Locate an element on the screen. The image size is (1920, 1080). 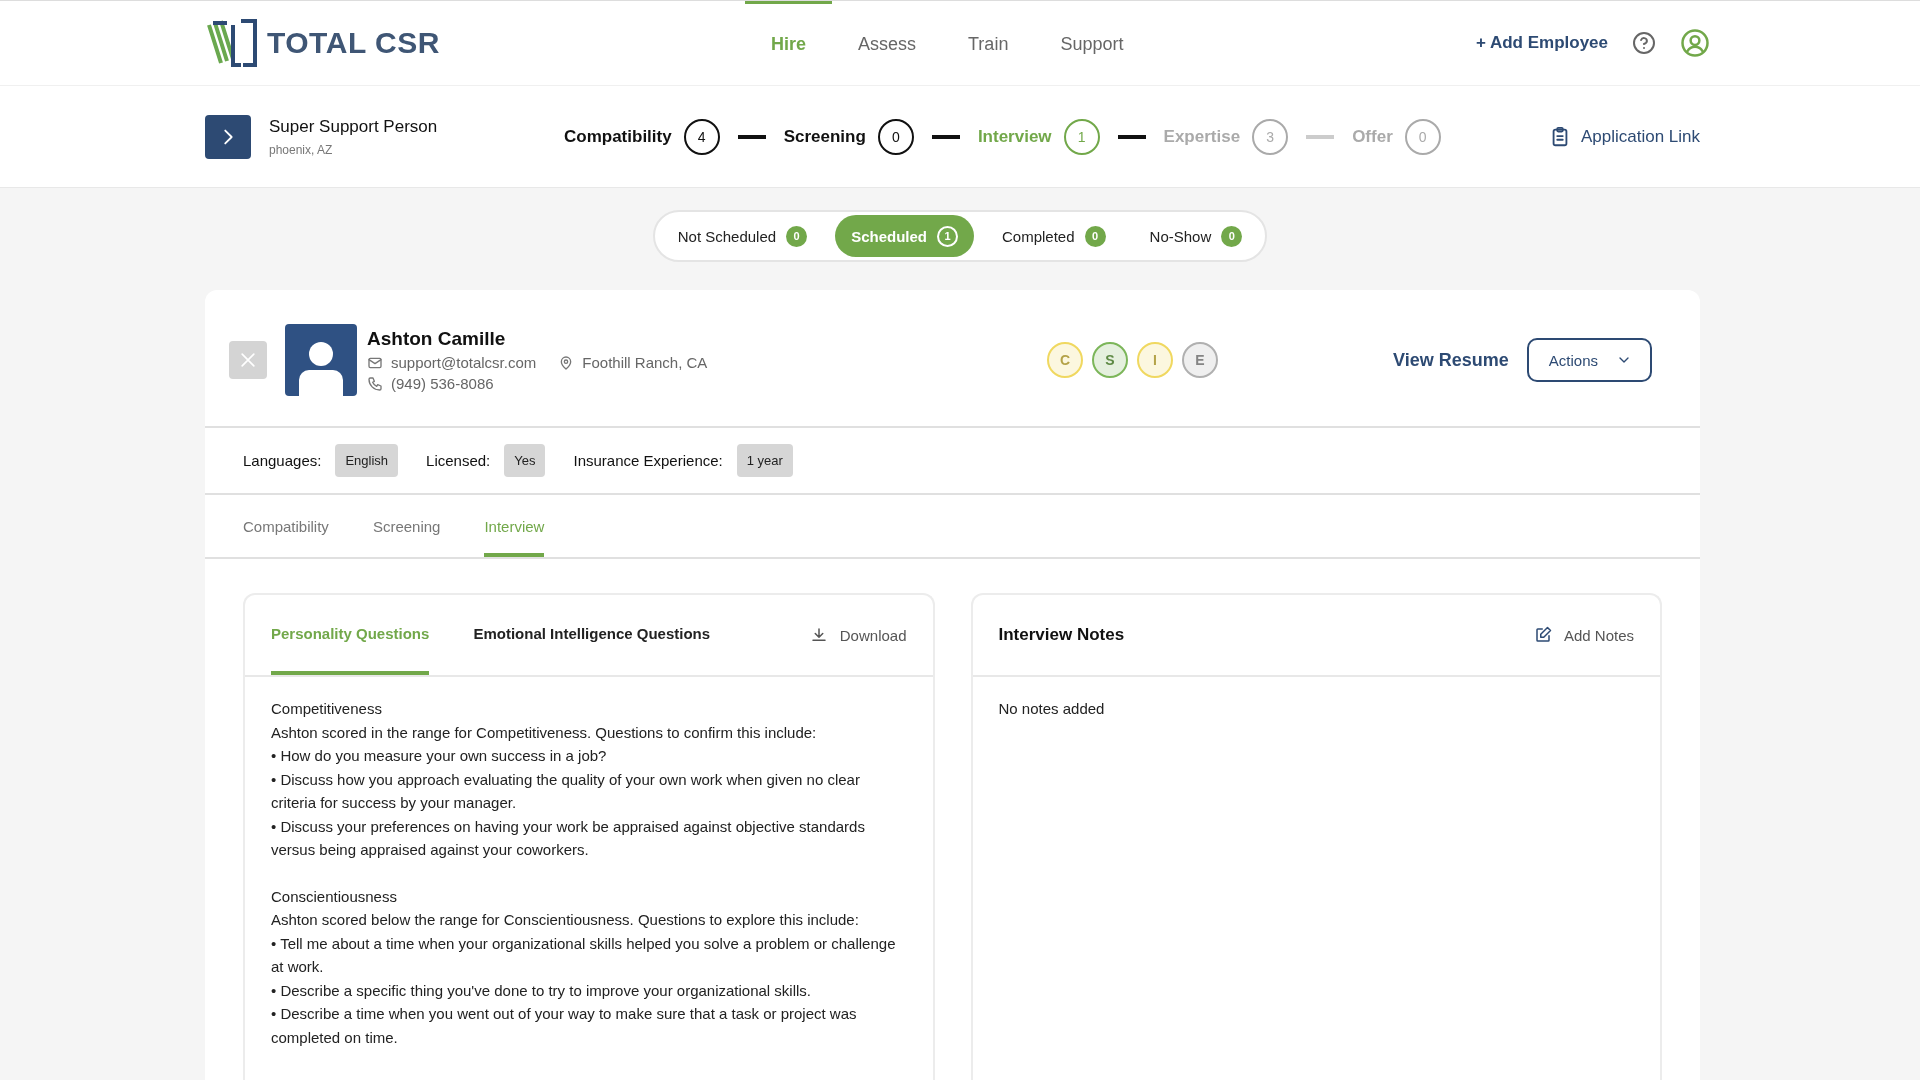
candidate-location: Foothill Ranch, CA is located at coordinates (645, 362).